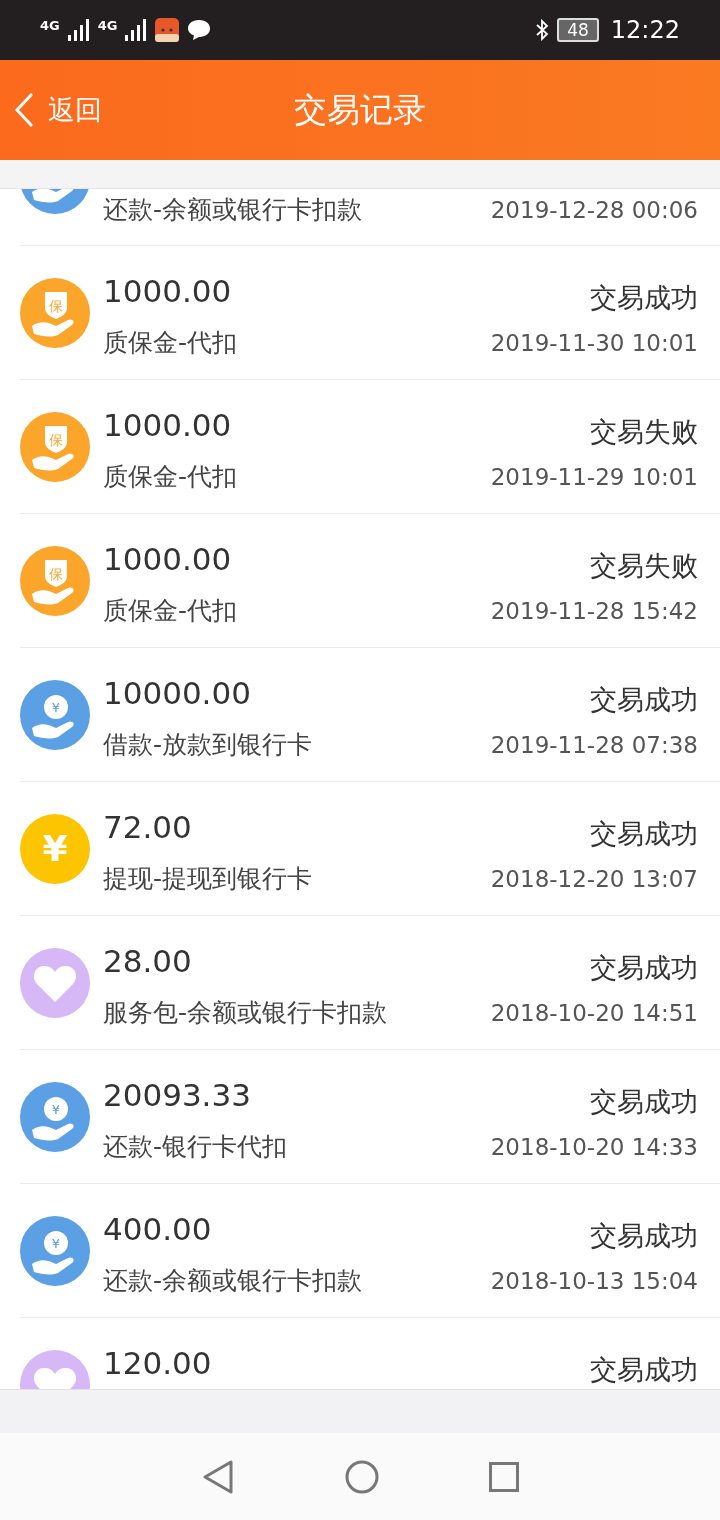 This screenshot has width=720, height=1520. What do you see at coordinates (218, 1476) in the screenshot?
I see `back-nav-icon` at bounding box center [218, 1476].